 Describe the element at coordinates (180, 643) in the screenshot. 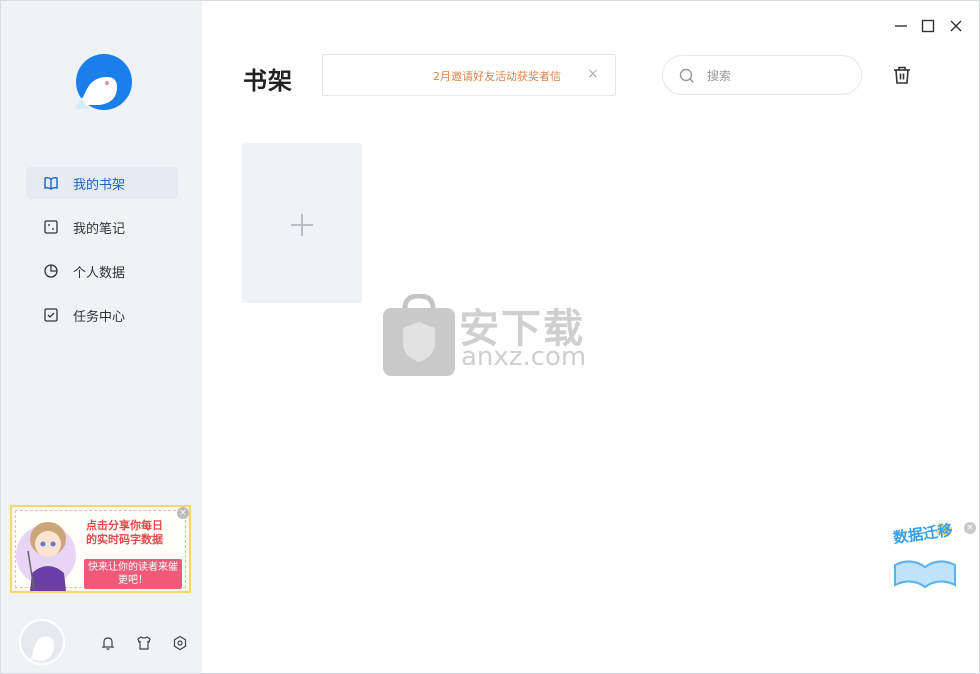

I see `settings-icon` at that location.